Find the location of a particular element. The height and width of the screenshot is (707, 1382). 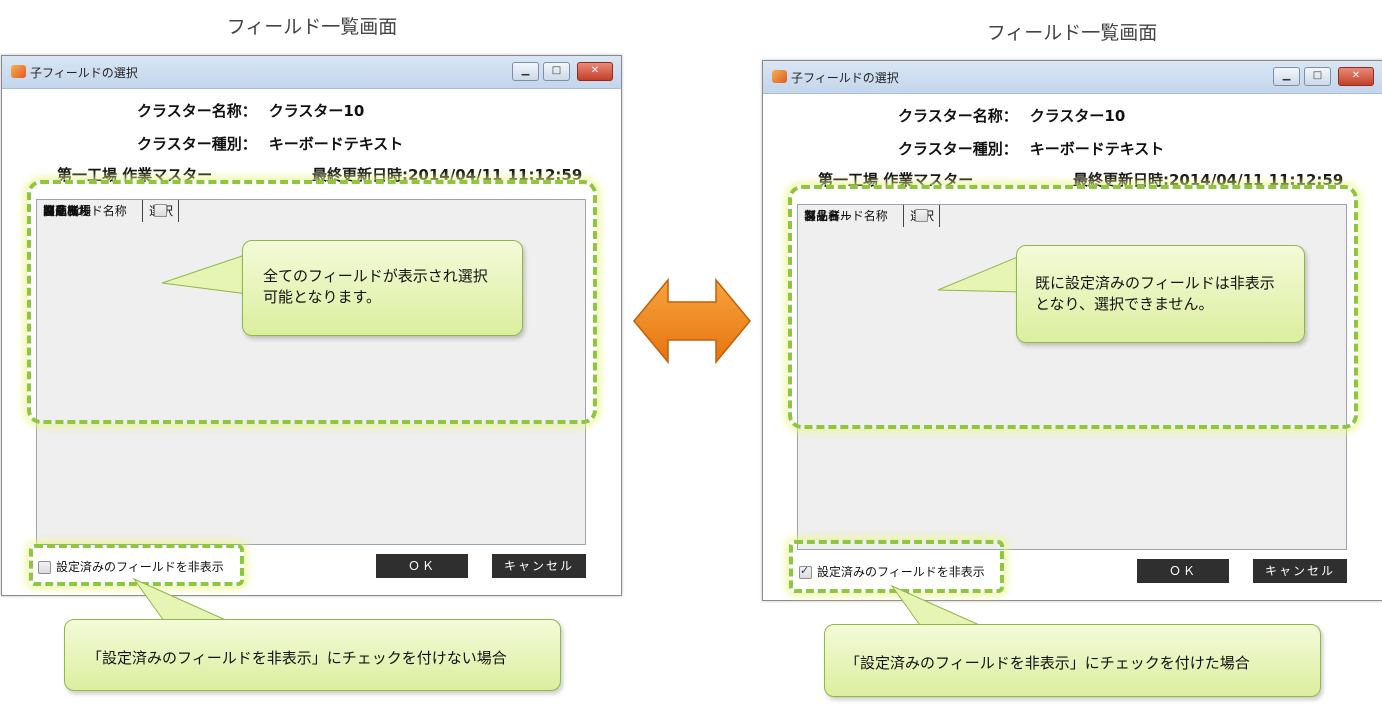

right-cluster-name: クラスター名称： クラスター10 is located at coordinates (1011, 115).